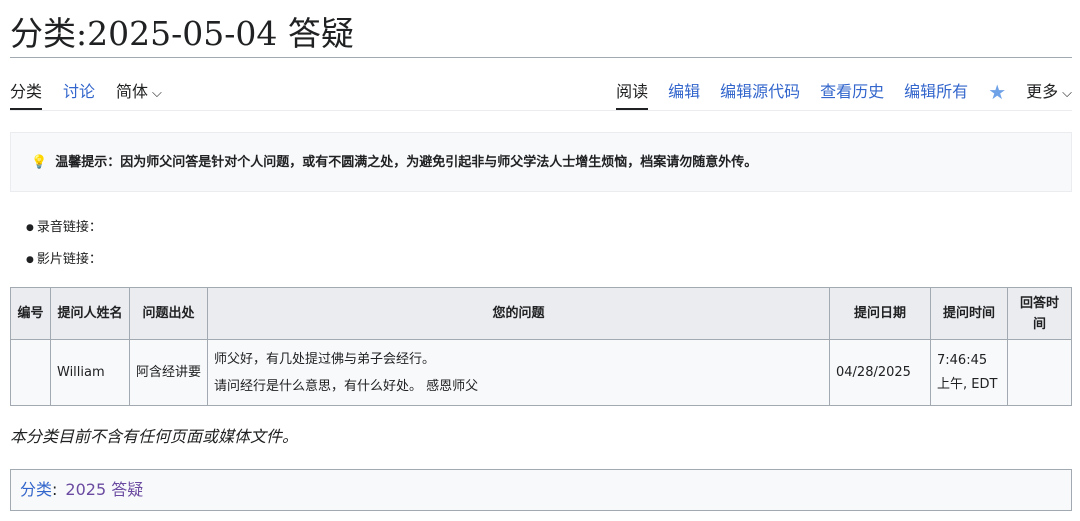 The image size is (1080, 521). I want to click on lightbulb-icon: 💡, so click(39, 162).